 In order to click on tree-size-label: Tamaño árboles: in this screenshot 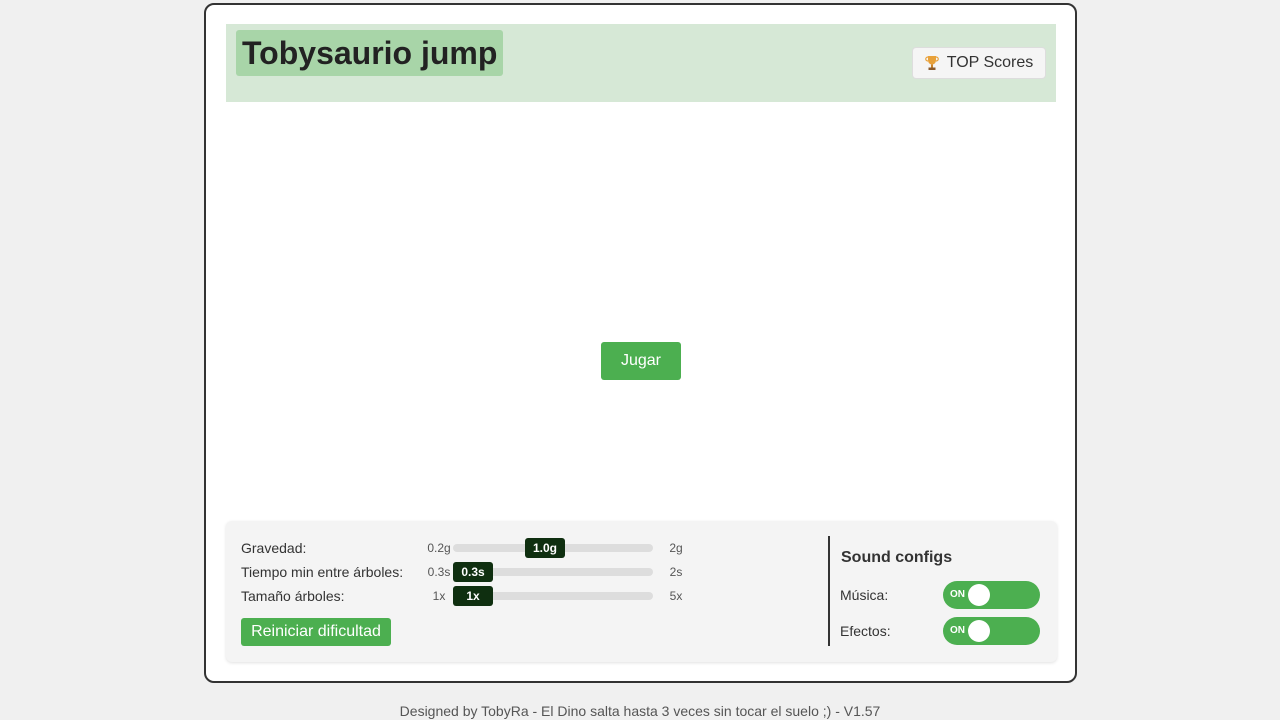, I will do `click(293, 596)`.